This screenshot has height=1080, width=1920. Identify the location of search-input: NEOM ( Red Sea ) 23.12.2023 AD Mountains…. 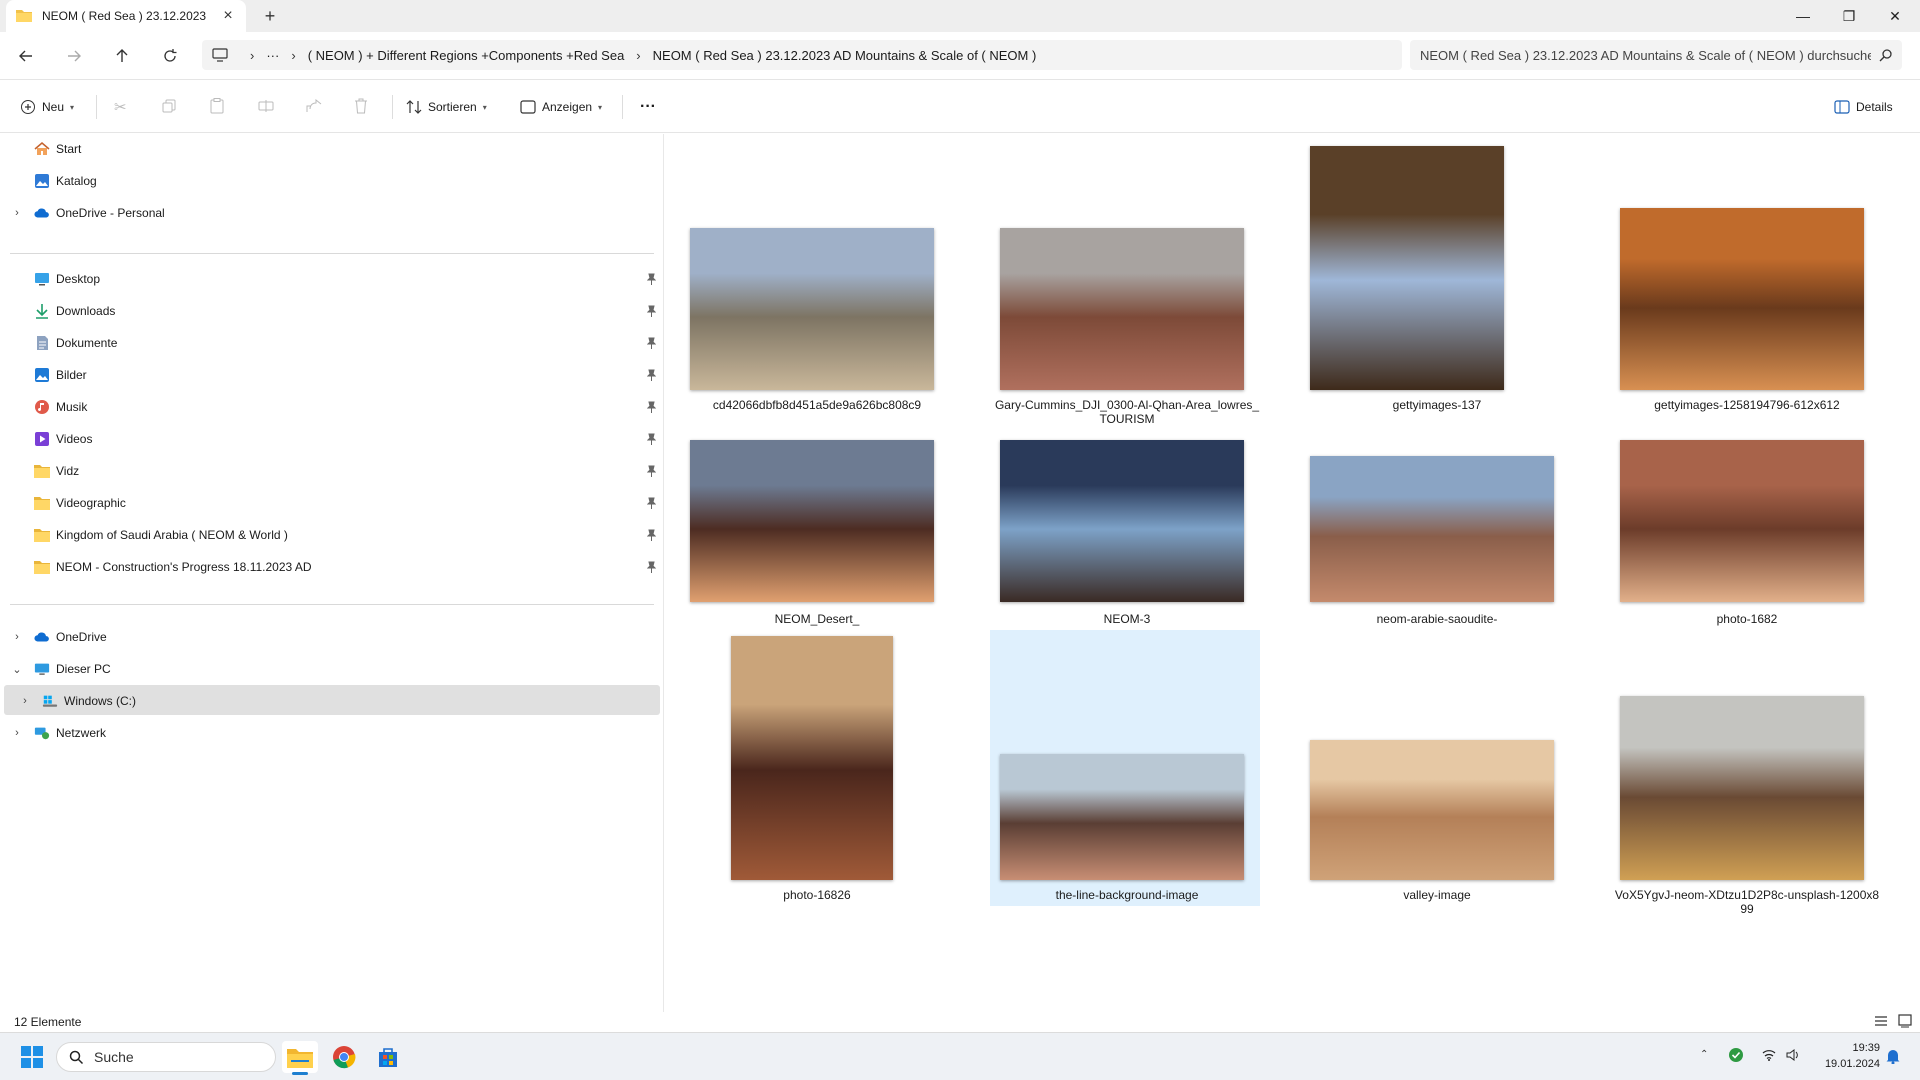
(1656, 55).